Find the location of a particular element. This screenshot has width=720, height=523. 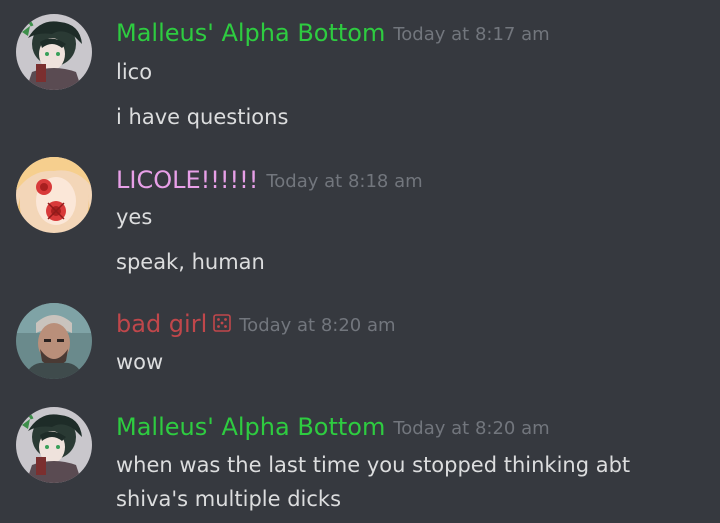

message-text: lico is located at coordinates (134, 72).